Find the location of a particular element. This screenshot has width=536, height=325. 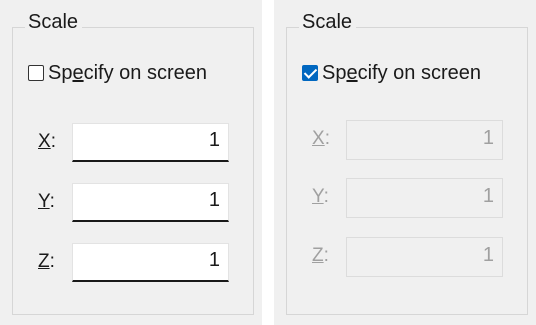

x-scale-input-disabled is located at coordinates (424, 140).